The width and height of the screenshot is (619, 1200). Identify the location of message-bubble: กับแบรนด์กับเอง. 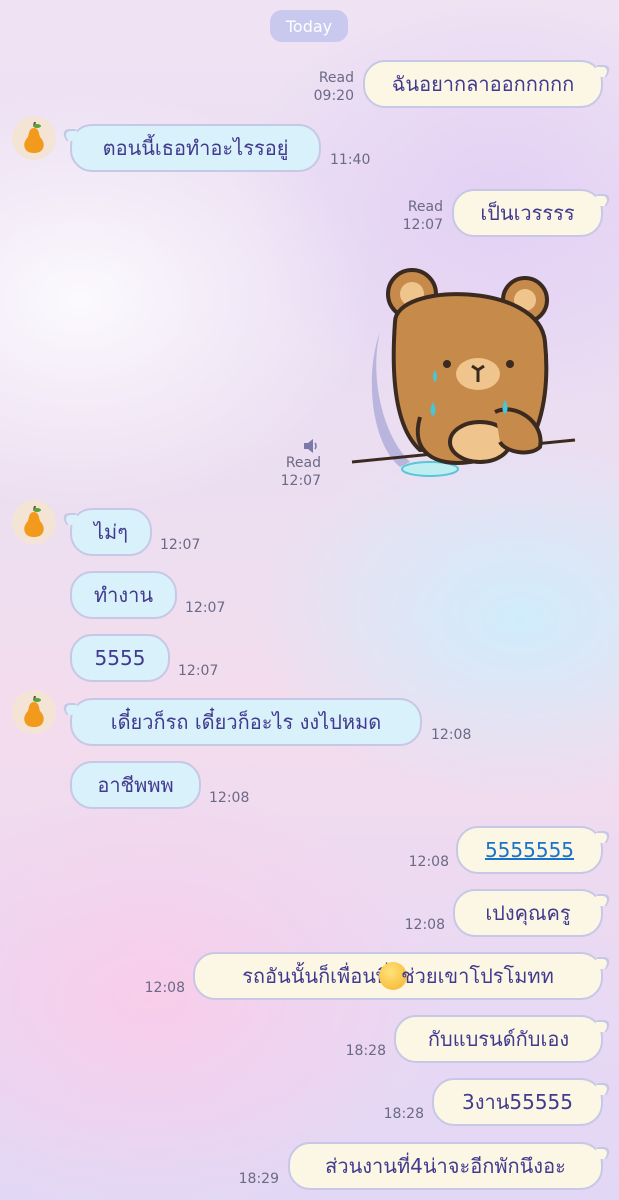
(498, 1039).